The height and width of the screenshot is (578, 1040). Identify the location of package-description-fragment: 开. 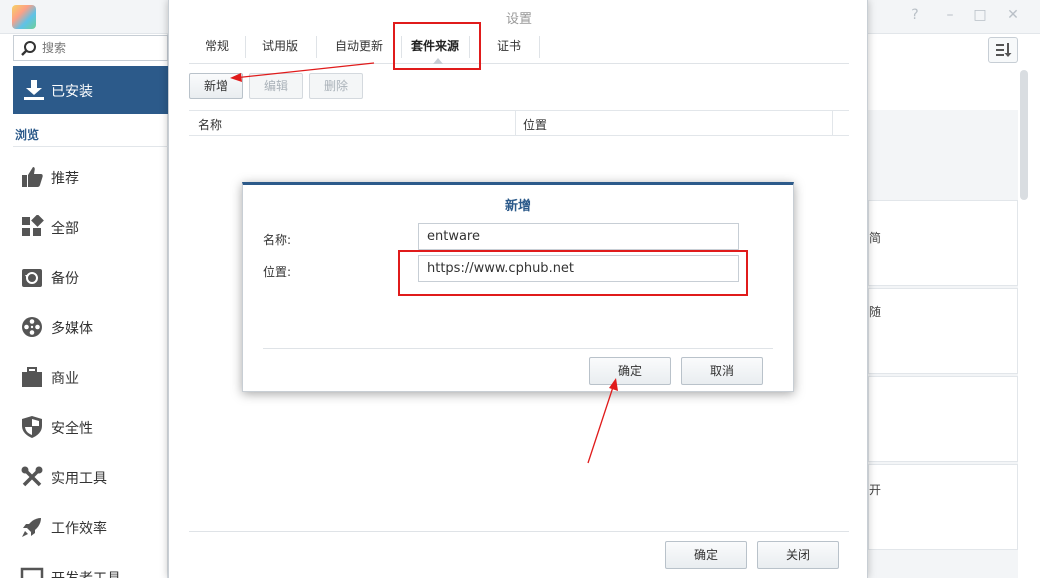
(875, 490).